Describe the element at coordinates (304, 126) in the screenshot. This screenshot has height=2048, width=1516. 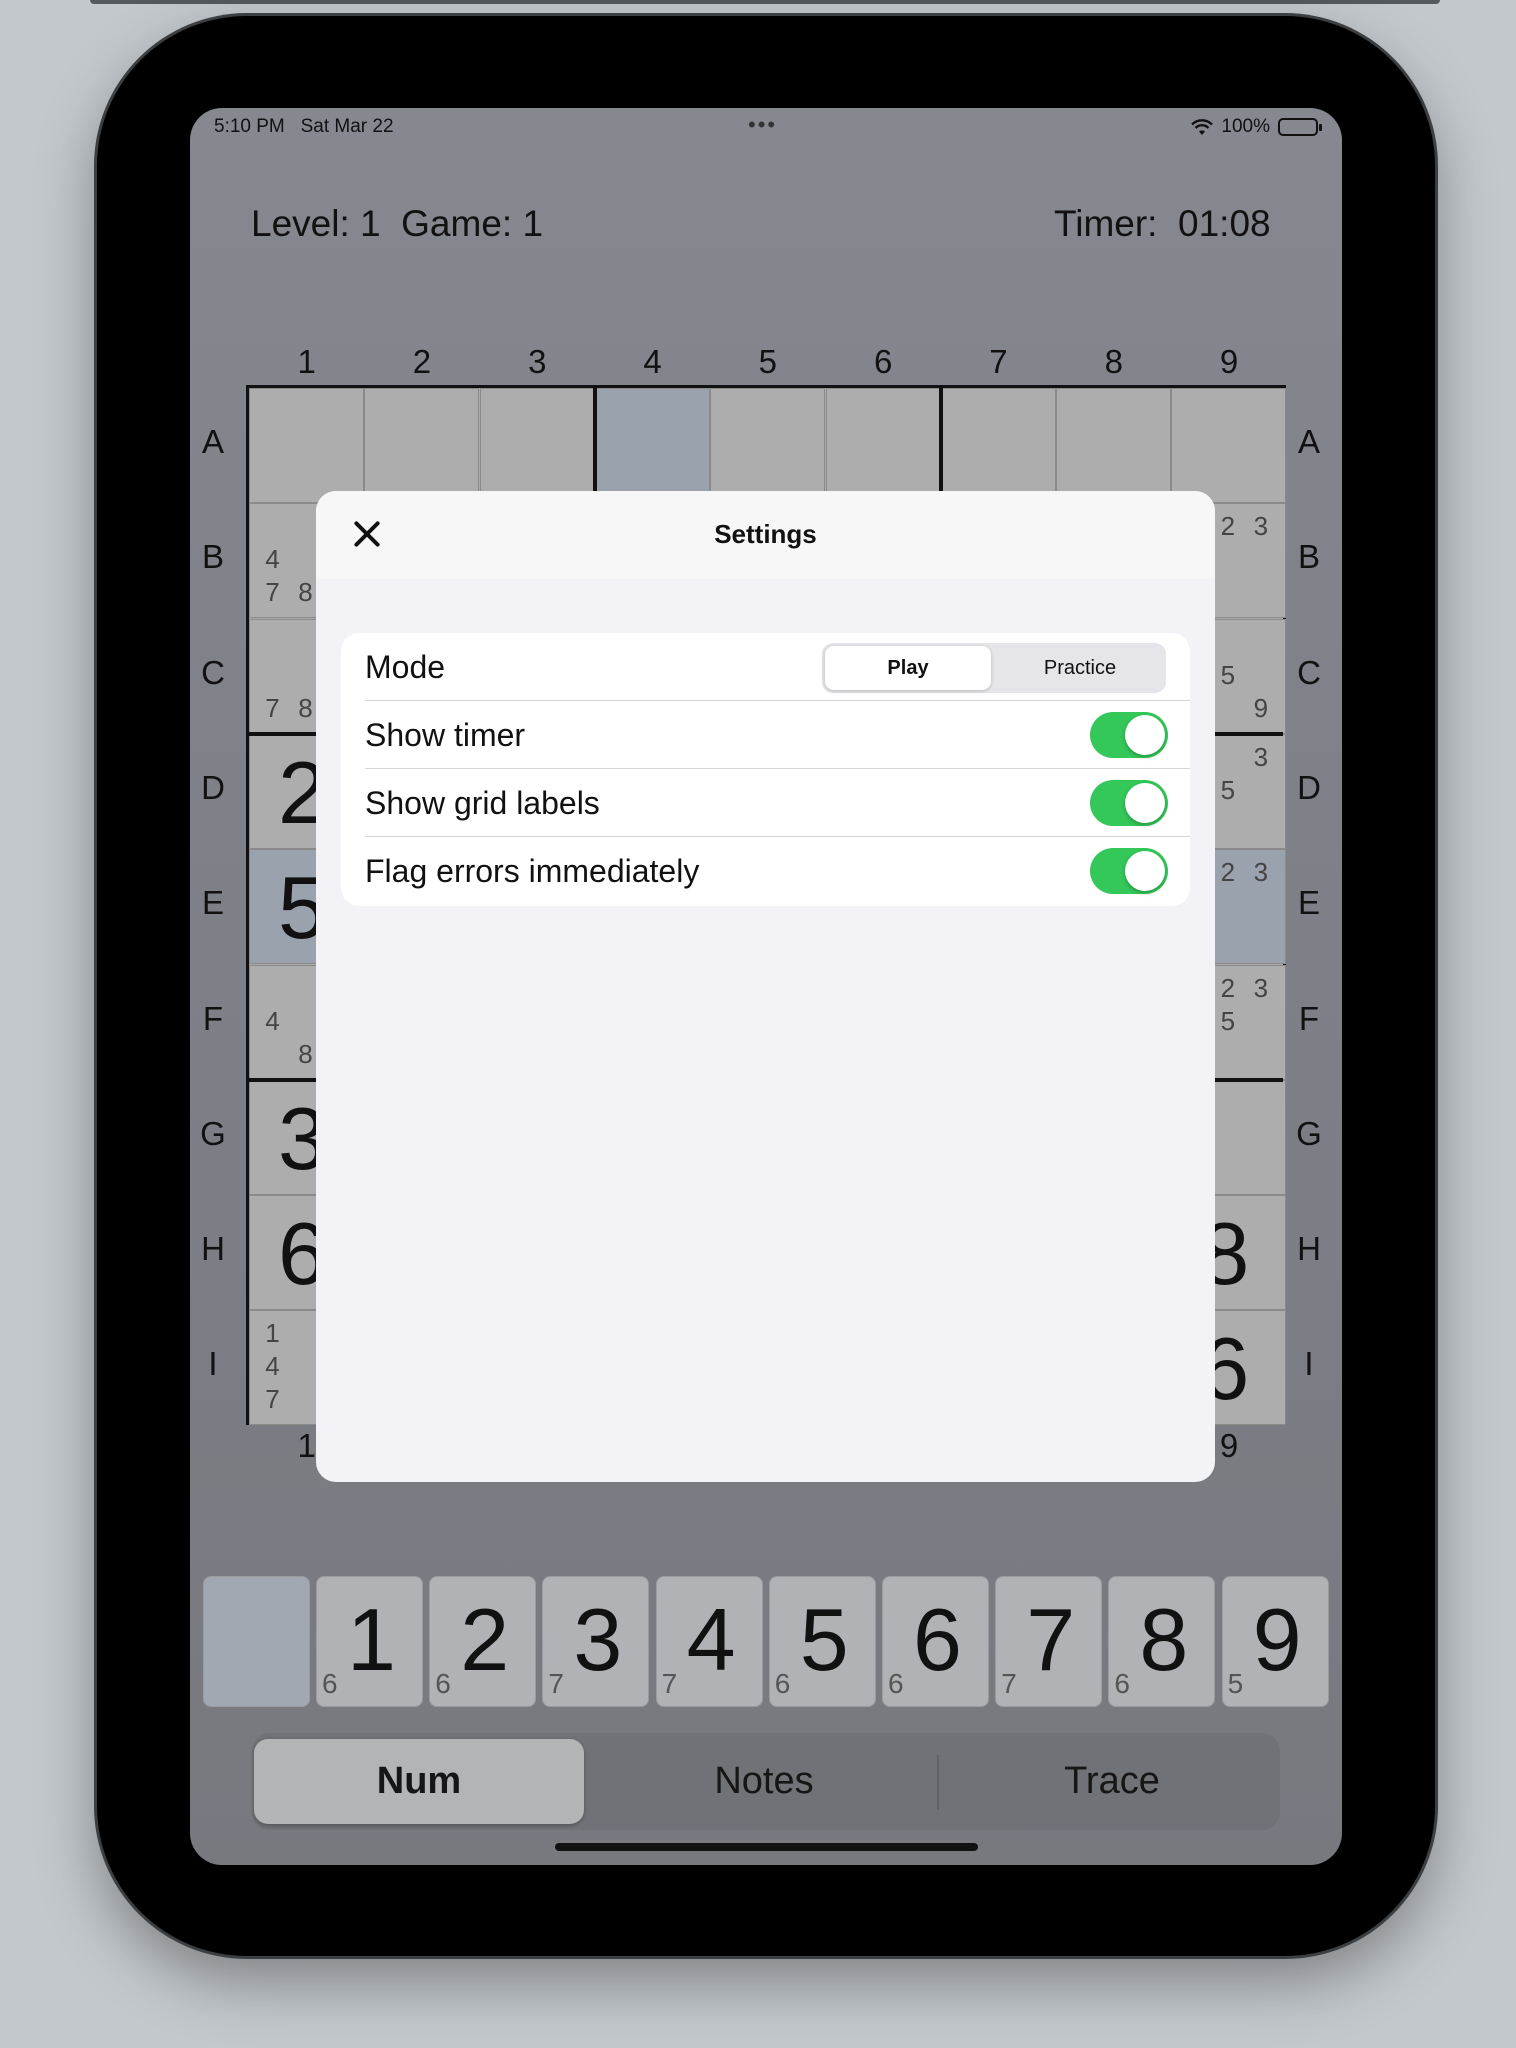
I see `status-time: 5:10 PM Sat Mar 22` at that location.